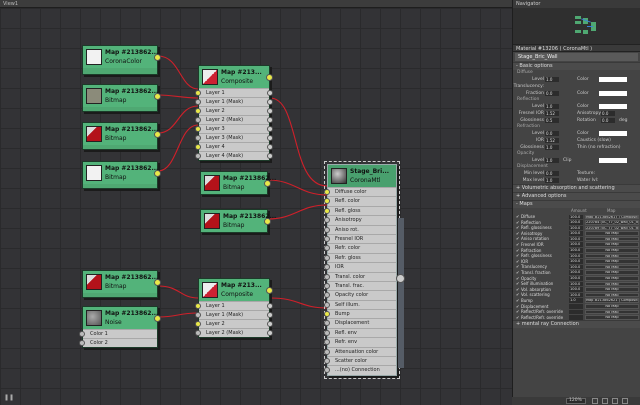 Image resolution: width=640 pixels, height=405 pixels. What do you see at coordinates (360, 201) in the screenshot?
I see `slot: Refl. color` at bounding box center [360, 201].